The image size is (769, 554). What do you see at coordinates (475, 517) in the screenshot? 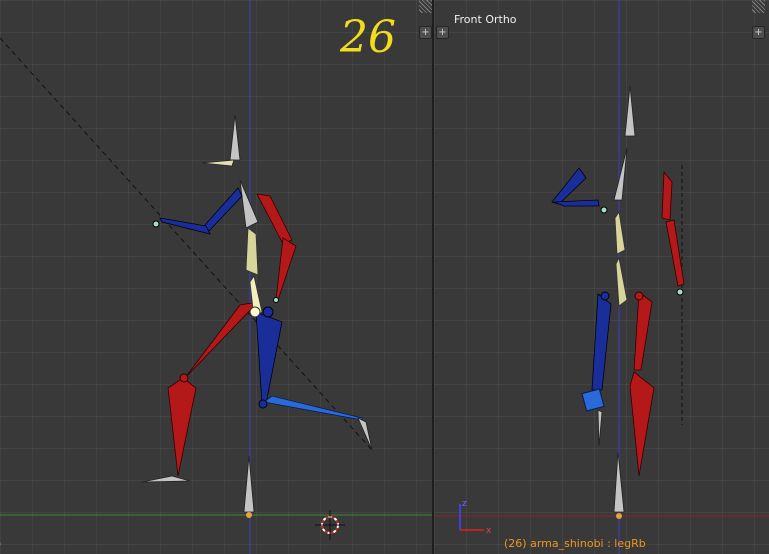
I see `axis-gizmo-icon: z x` at bounding box center [475, 517].